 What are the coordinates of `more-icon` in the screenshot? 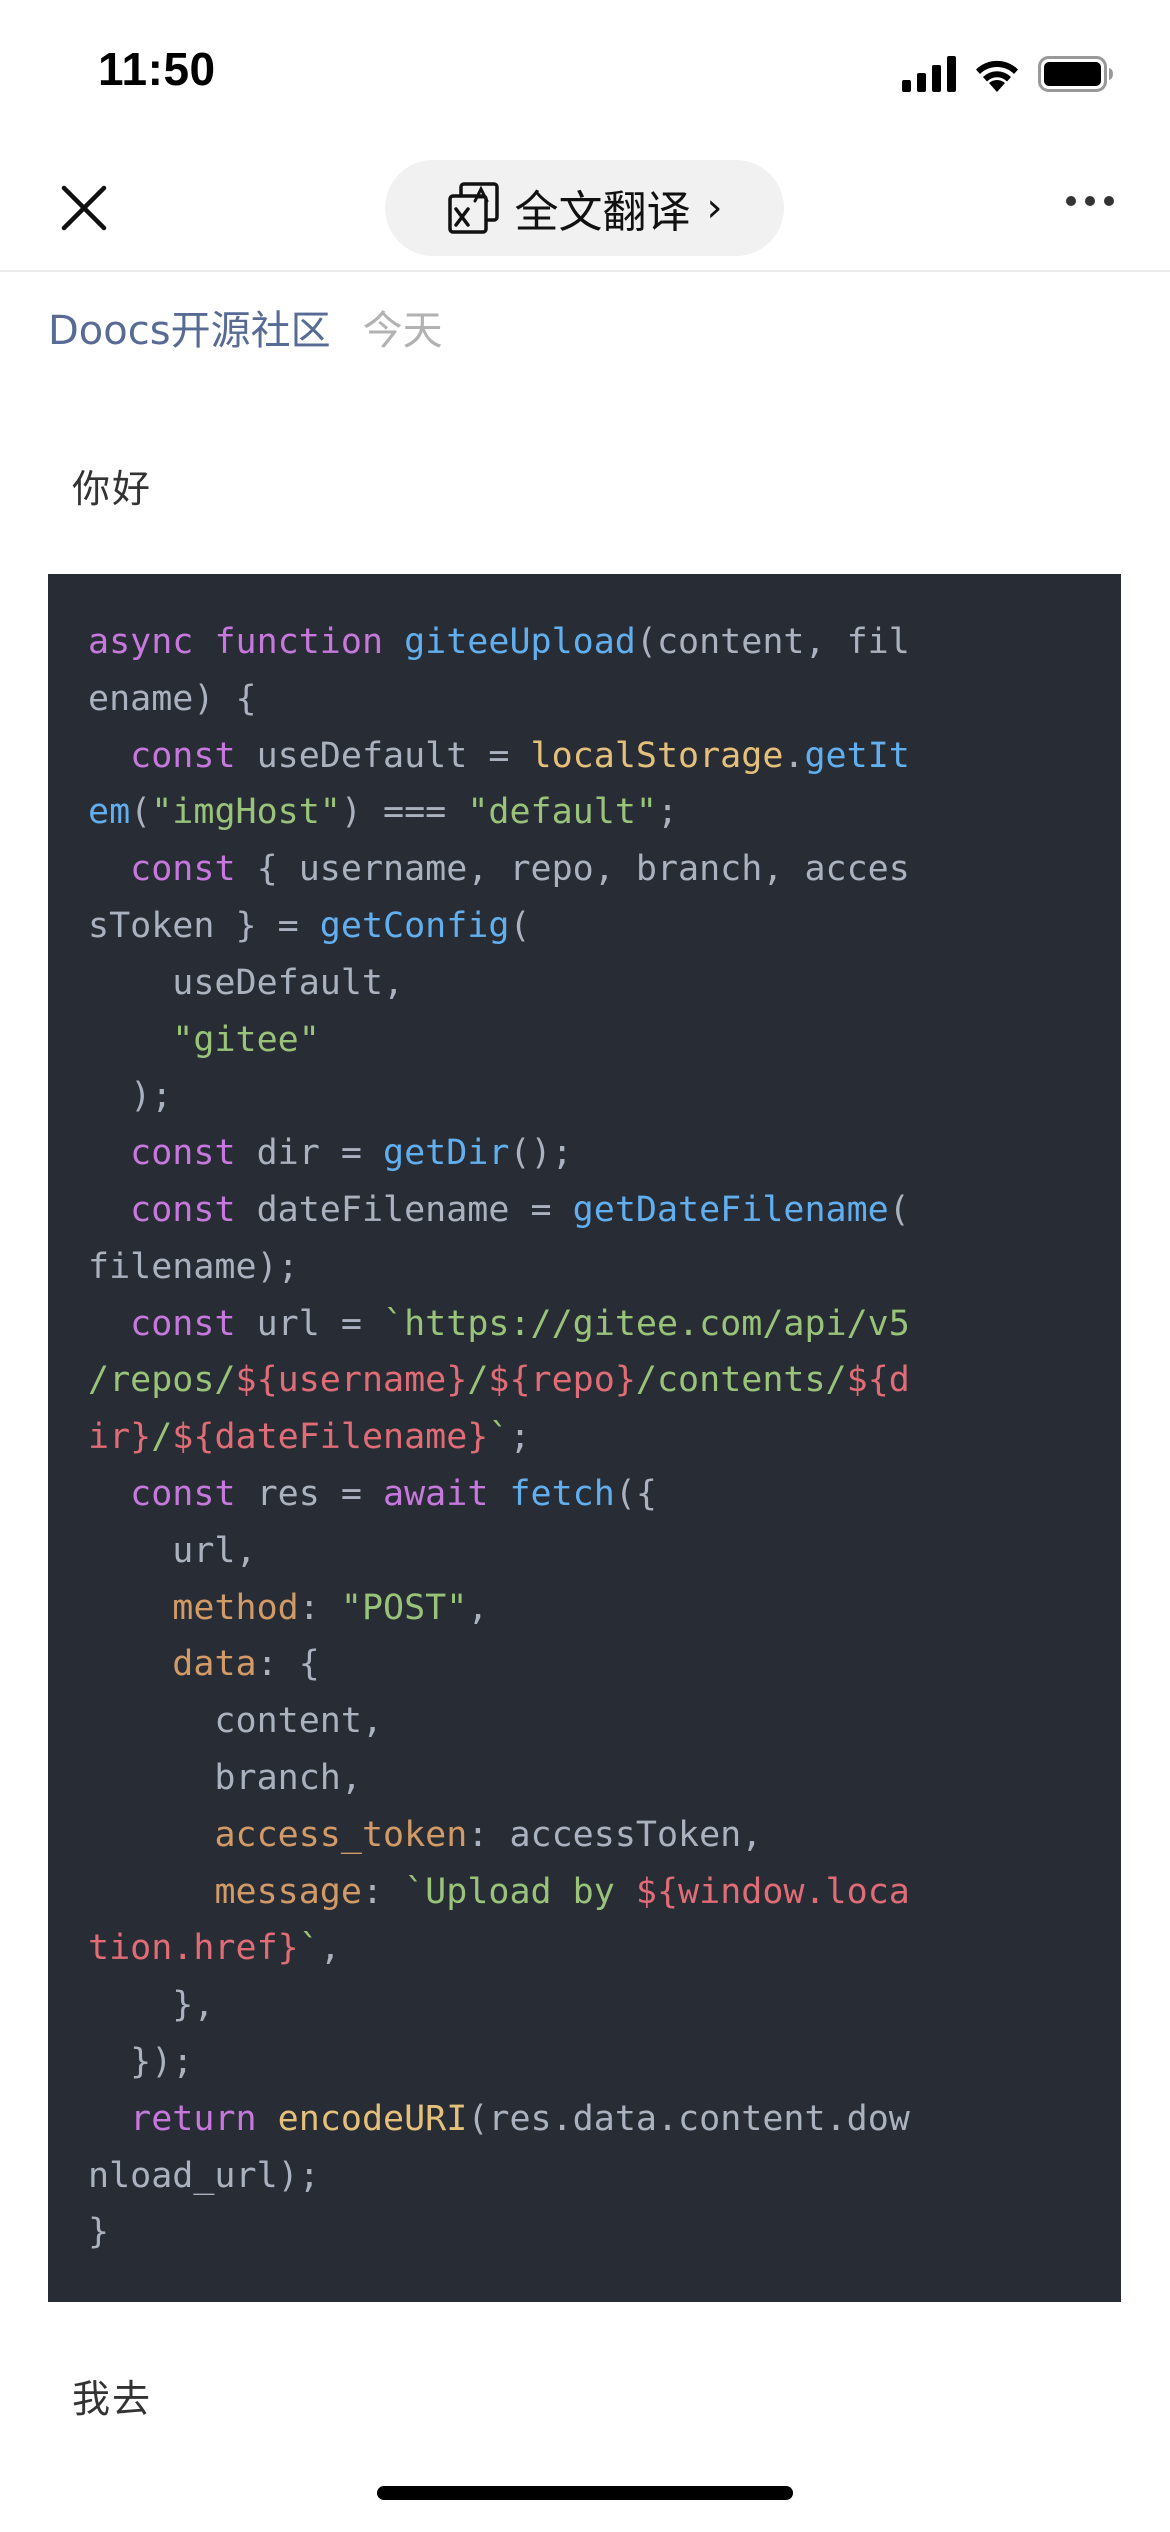 It's located at (1071, 201).